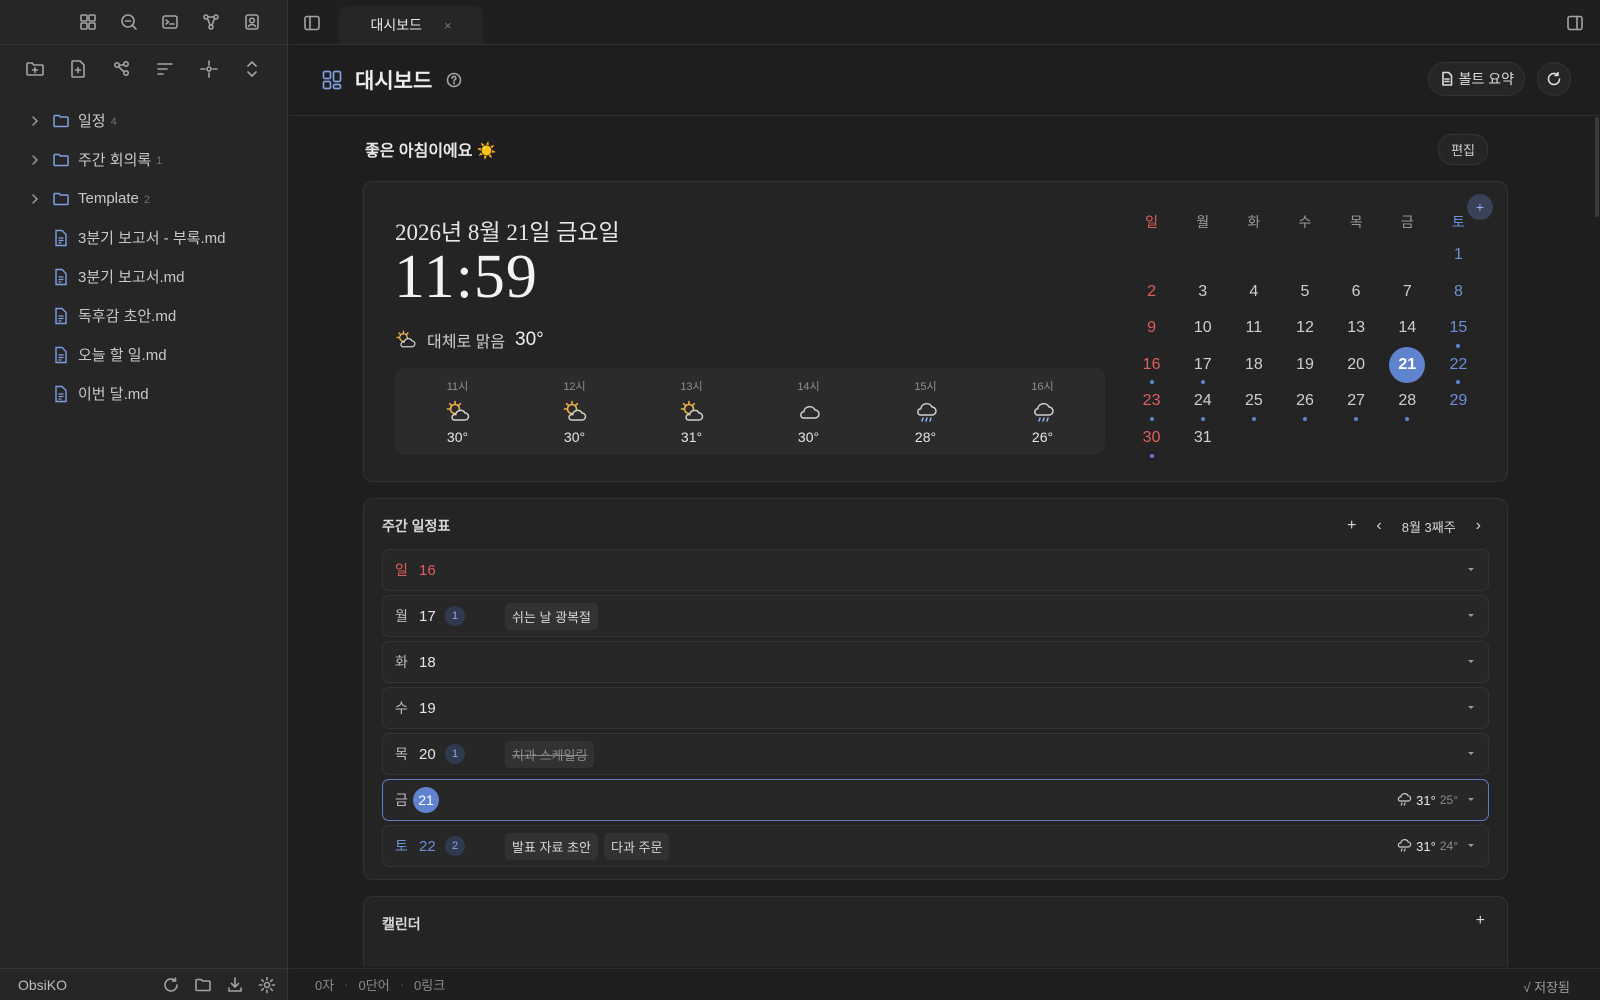 This screenshot has width=1600, height=1000. Describe the element at coordinates (1253, 331) in the screenshot. I see `calendar-day: 11` at that location.